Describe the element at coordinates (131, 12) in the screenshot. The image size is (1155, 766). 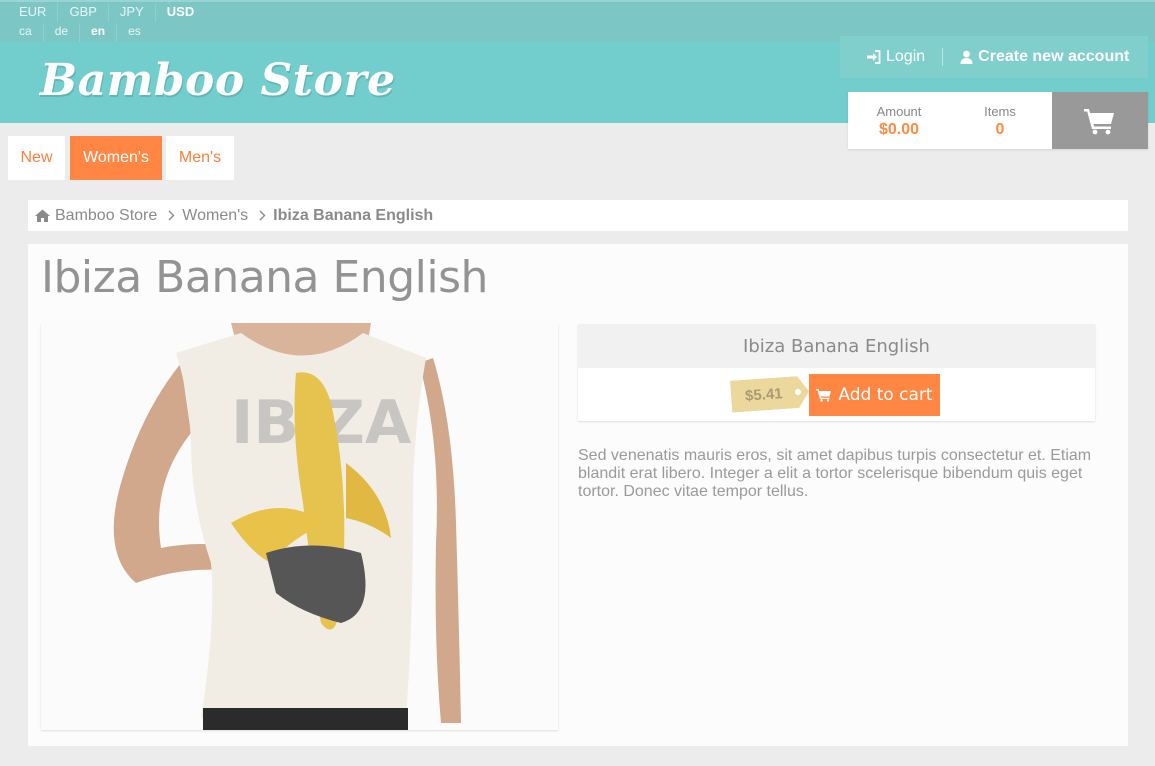
I see `currency-jpy: JPY` at that location.